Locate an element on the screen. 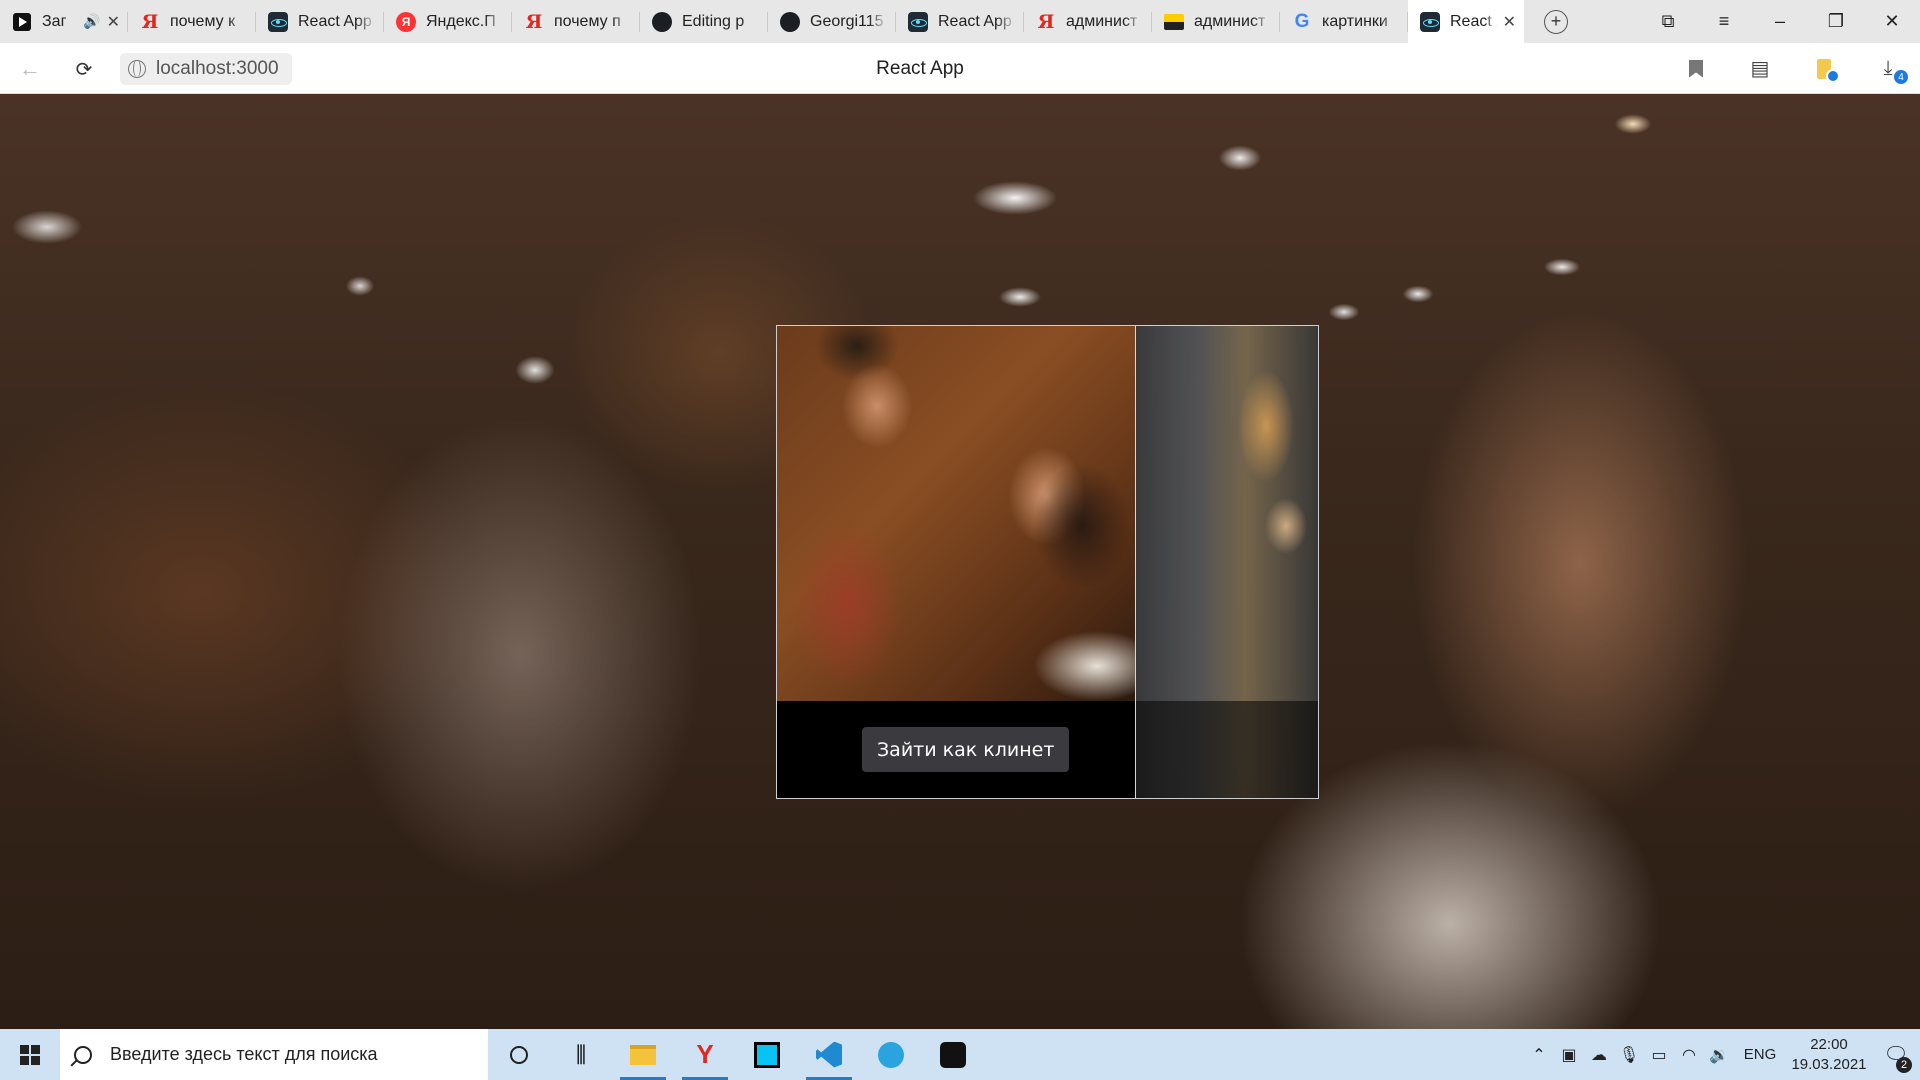 The width and height of the screenshot is (1920, 1080). speaker-icon: 🔊 is located at coordinates (91, 21).